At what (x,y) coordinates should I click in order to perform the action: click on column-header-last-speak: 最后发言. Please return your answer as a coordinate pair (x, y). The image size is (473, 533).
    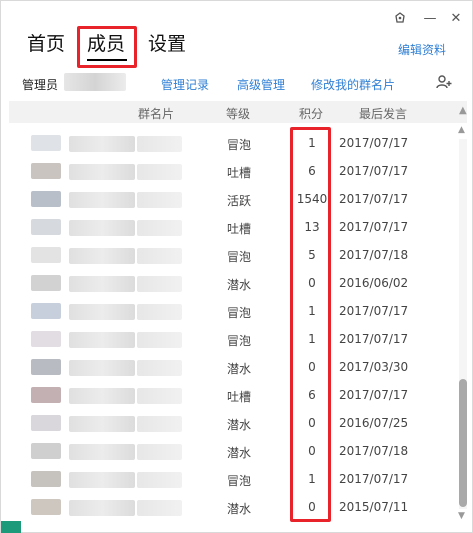
    Looking at the image, I should click on (383, 113).